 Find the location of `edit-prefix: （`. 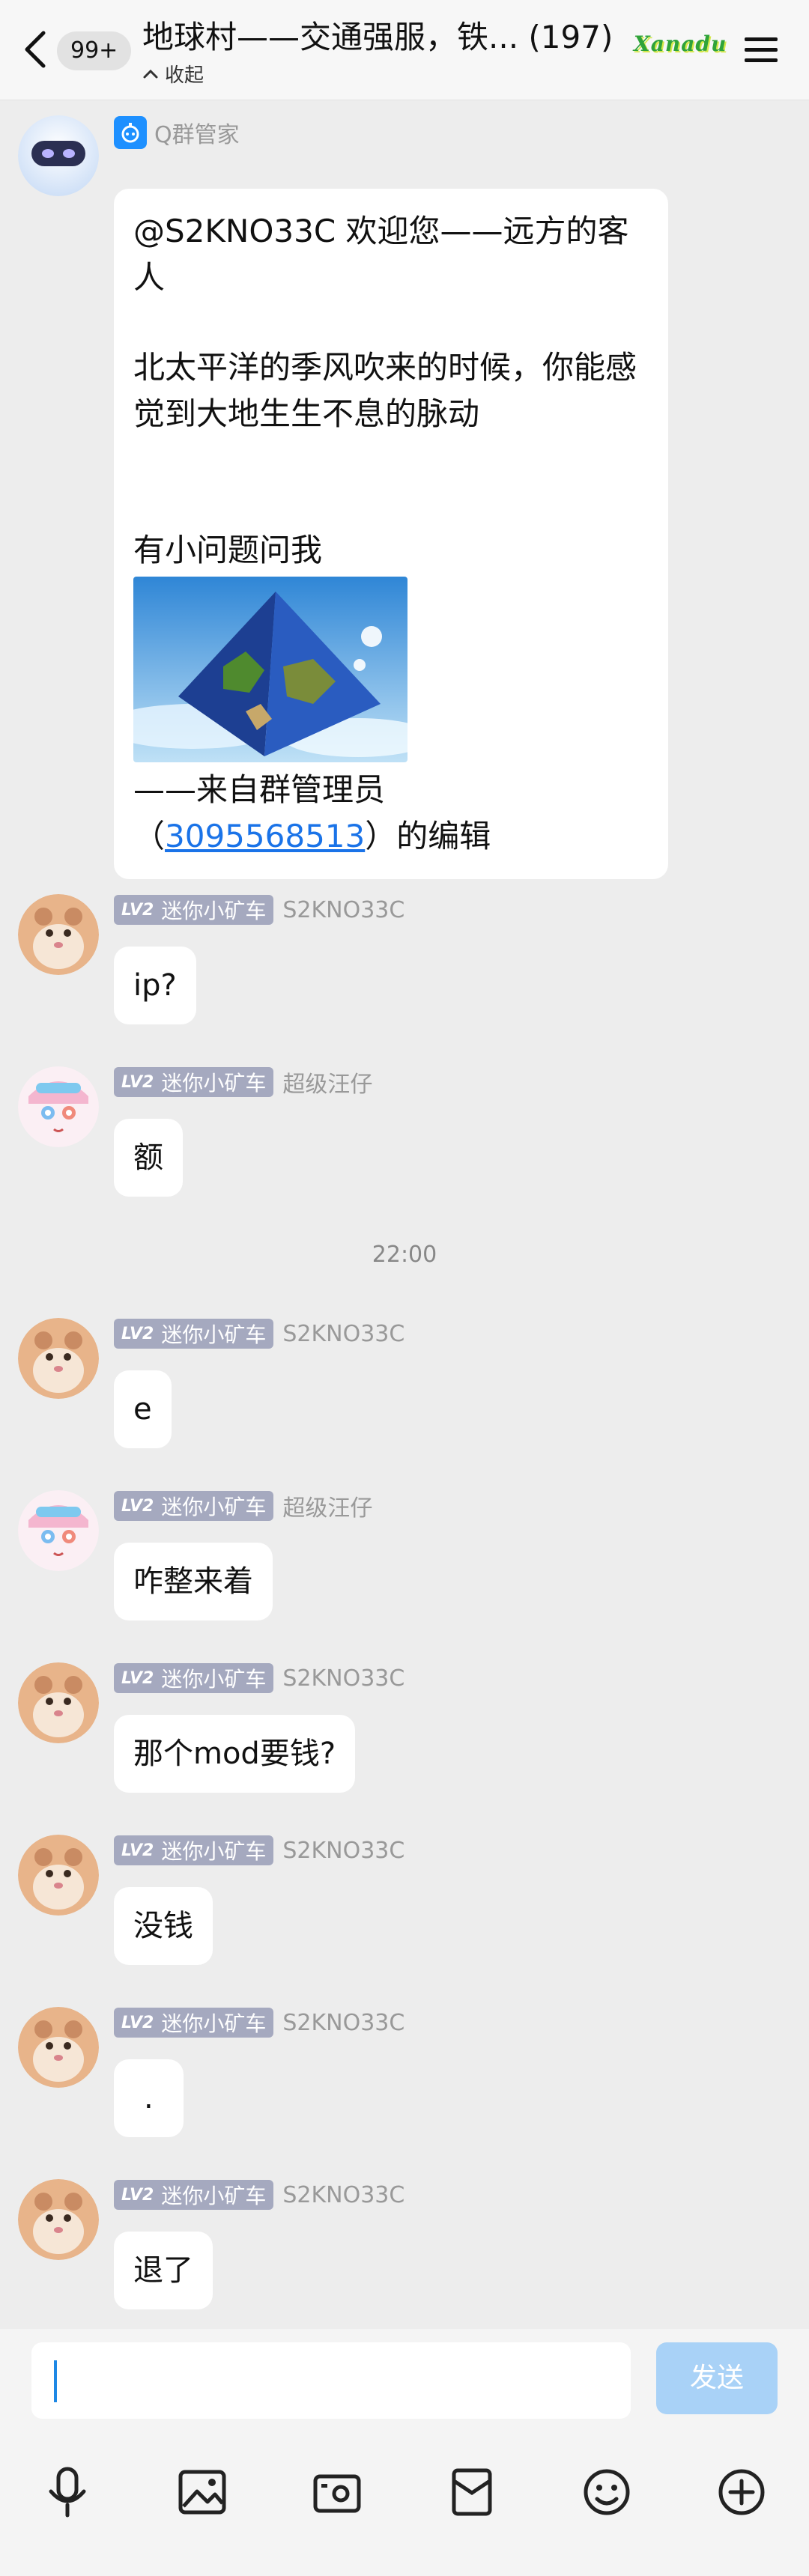

edit-prefix: （ is located at coordinates (149, 836).